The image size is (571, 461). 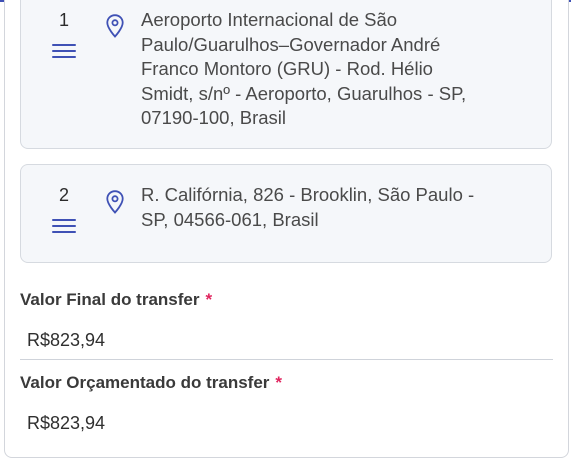 I want to click on address-line: Aeroporto Internacional de São, so click(x=269, y=19).